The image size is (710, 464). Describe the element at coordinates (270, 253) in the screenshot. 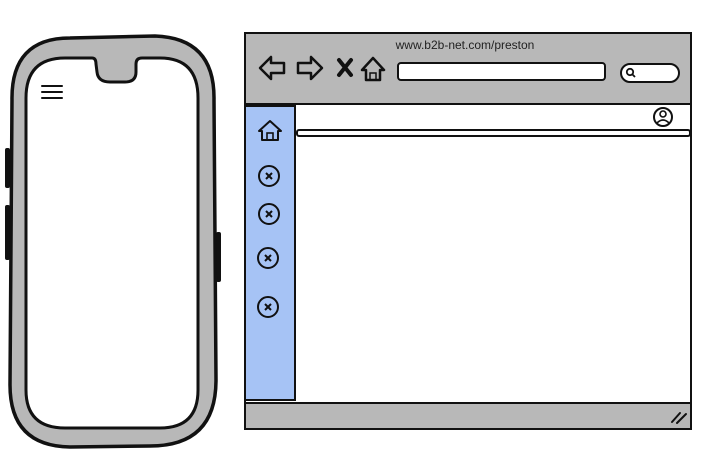

I see `sidebar` at that location.